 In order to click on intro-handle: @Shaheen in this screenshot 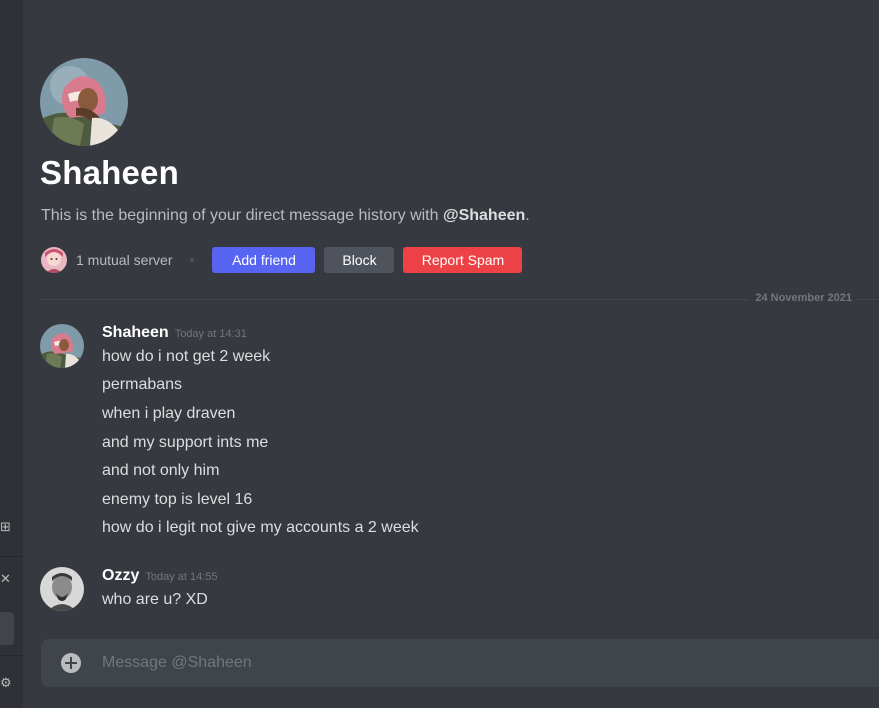, I will do `click(484, 215)`.